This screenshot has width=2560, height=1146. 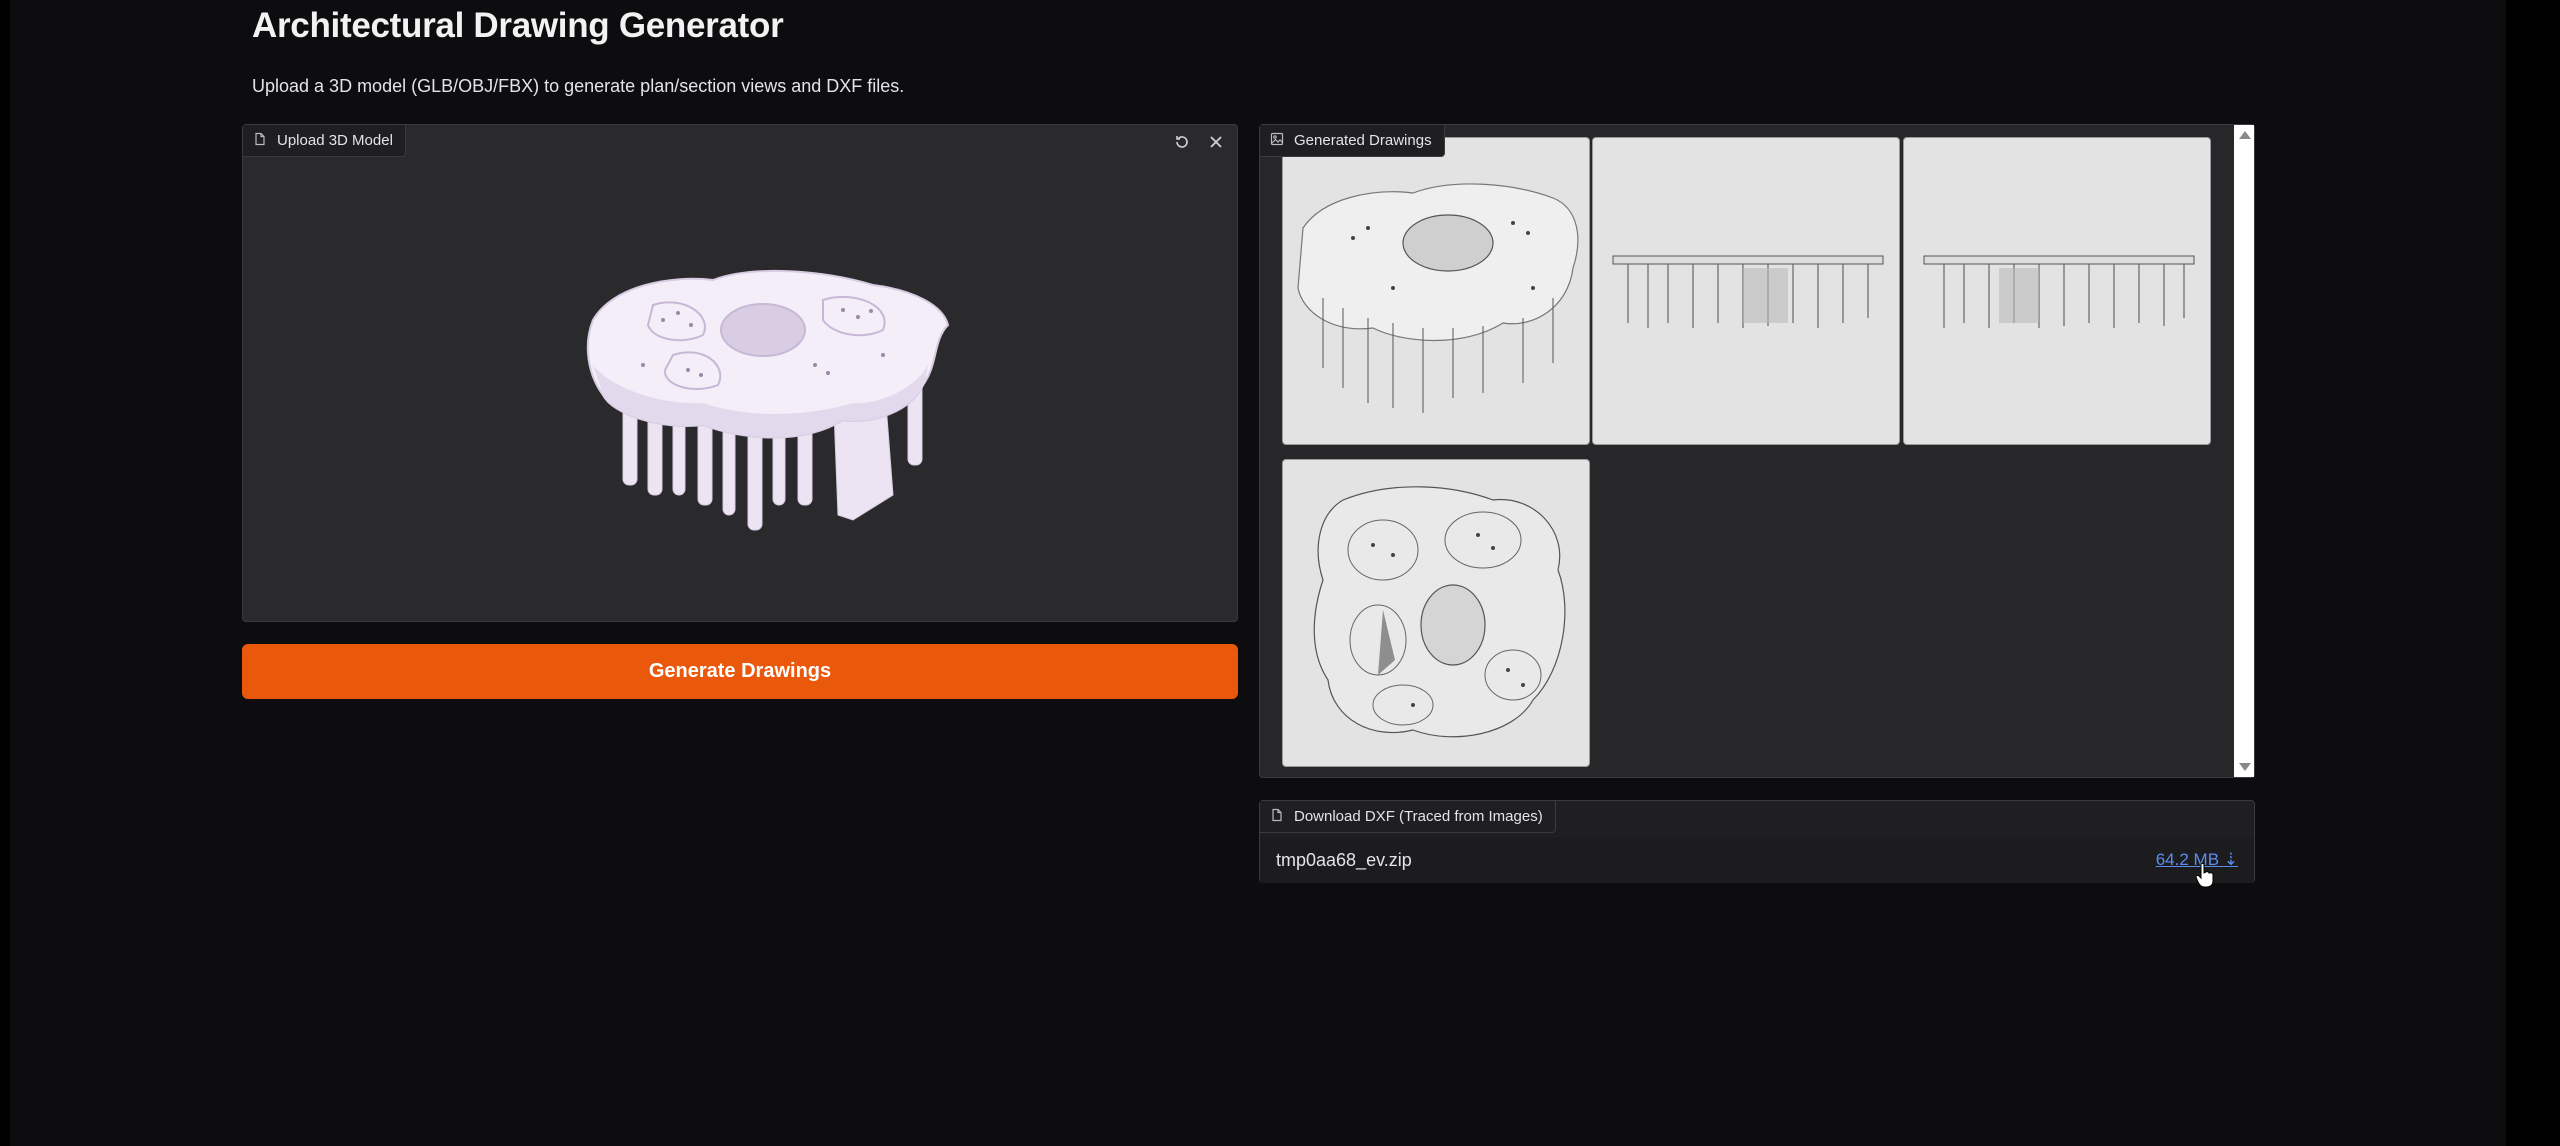 What do you see at coordinates (1182, 142) in the screenshot?
I see `reset-view-icon` at bounding box center [1182, 142].